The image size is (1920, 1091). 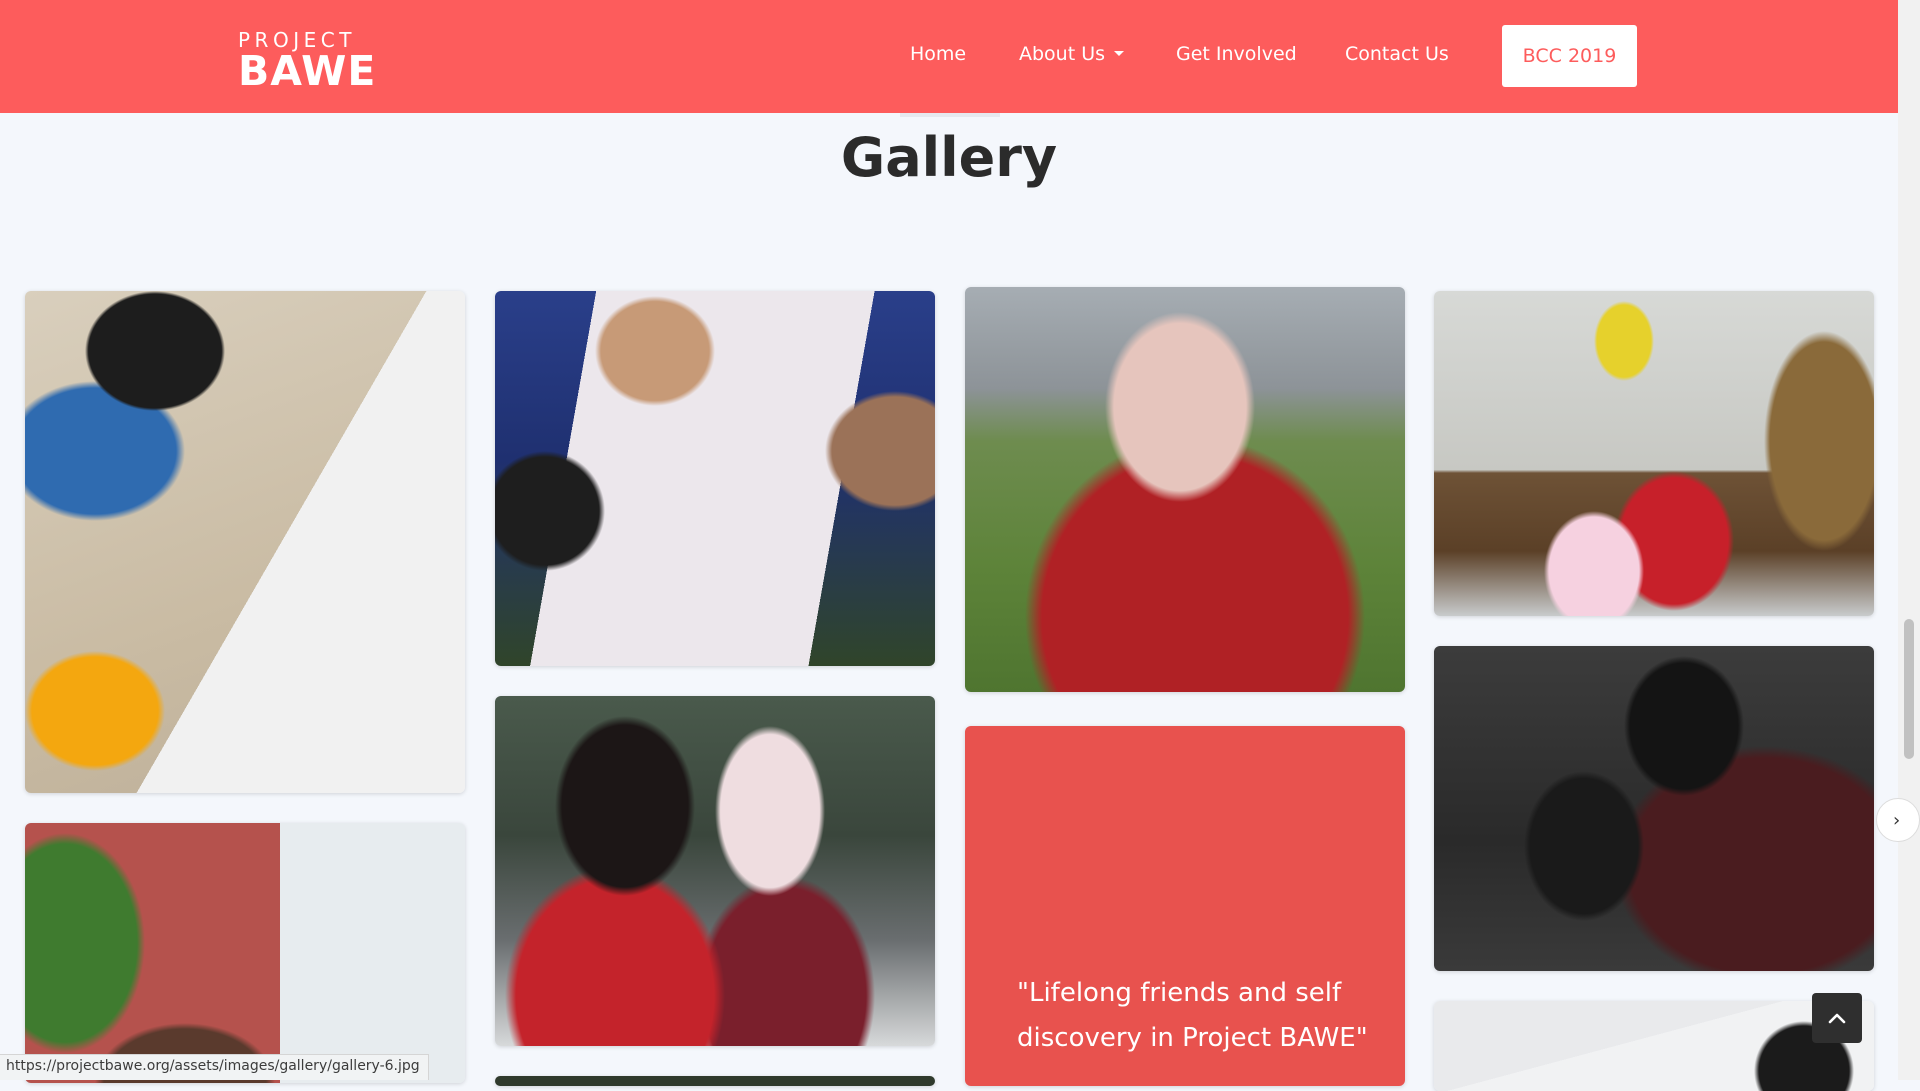 I want to click on nav-get-involved: Get Involved, so click(x=1236, y=54).